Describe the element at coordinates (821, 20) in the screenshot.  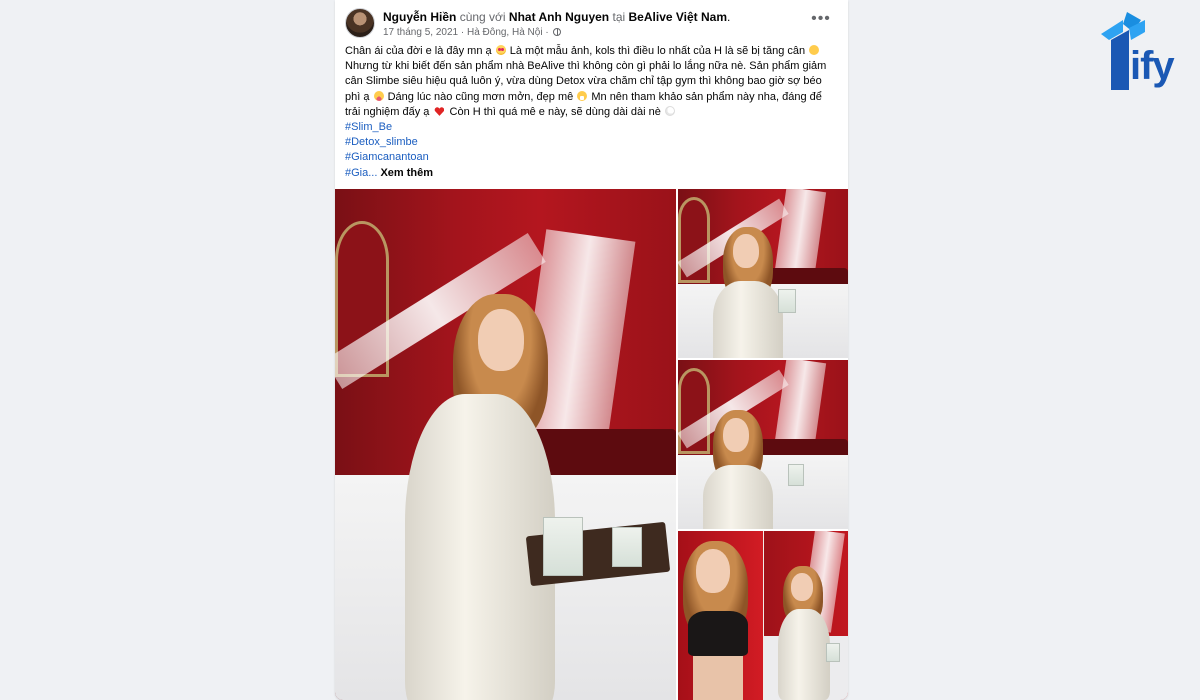
I see `more-options-button: •••` at that location.